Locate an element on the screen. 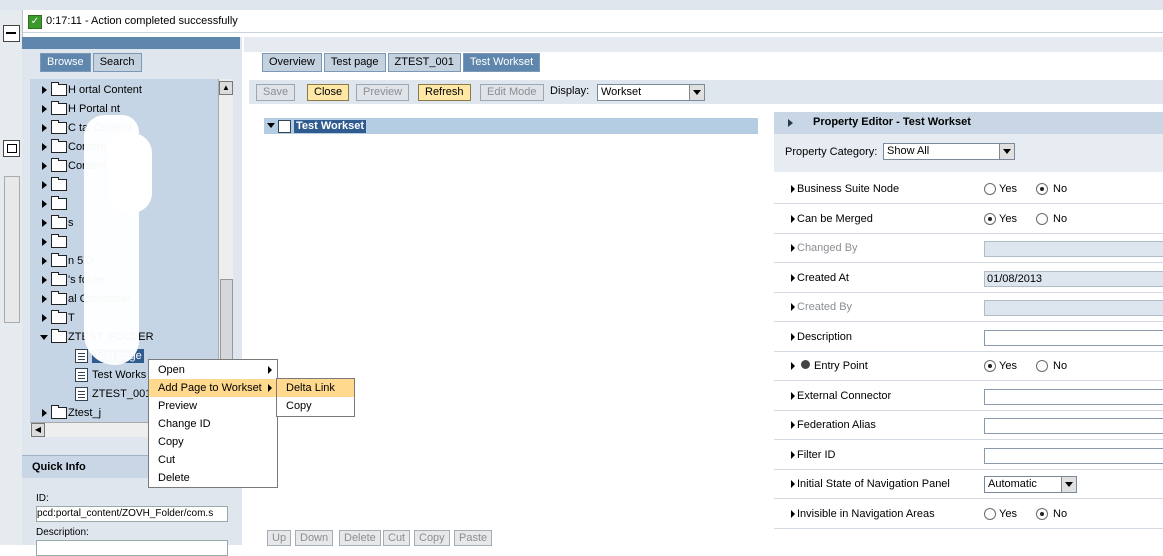 The width and height of the screenshot is (1163, 556). tab-overview: Overview is located at coordinates (292, 62).